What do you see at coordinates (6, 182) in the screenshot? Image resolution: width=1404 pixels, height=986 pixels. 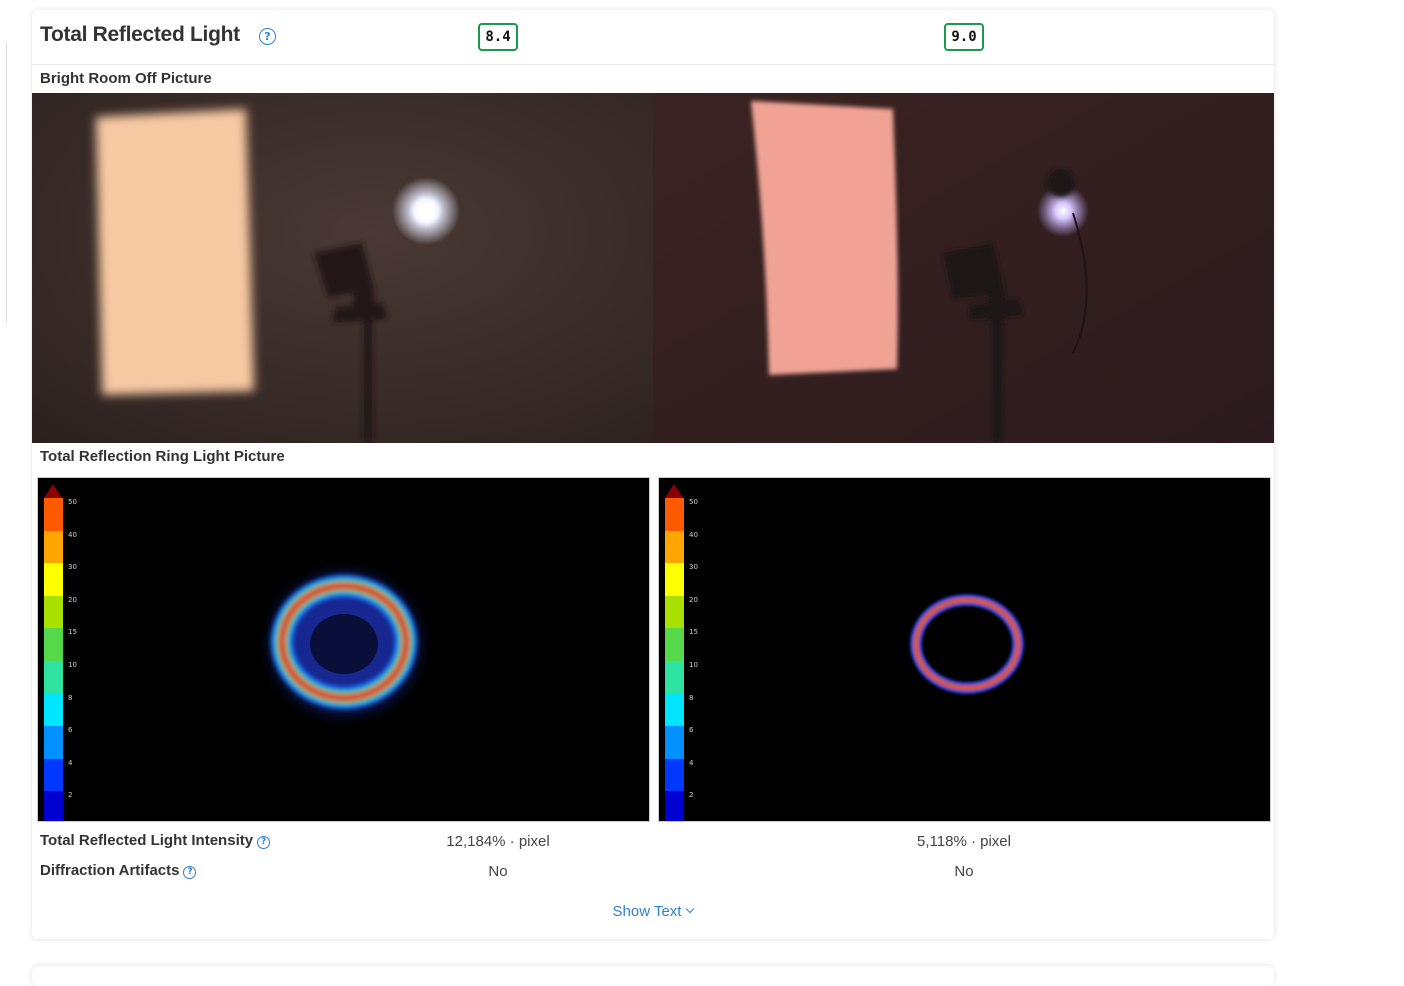 I see `page-left-divider` at bounding box center [6, 182].